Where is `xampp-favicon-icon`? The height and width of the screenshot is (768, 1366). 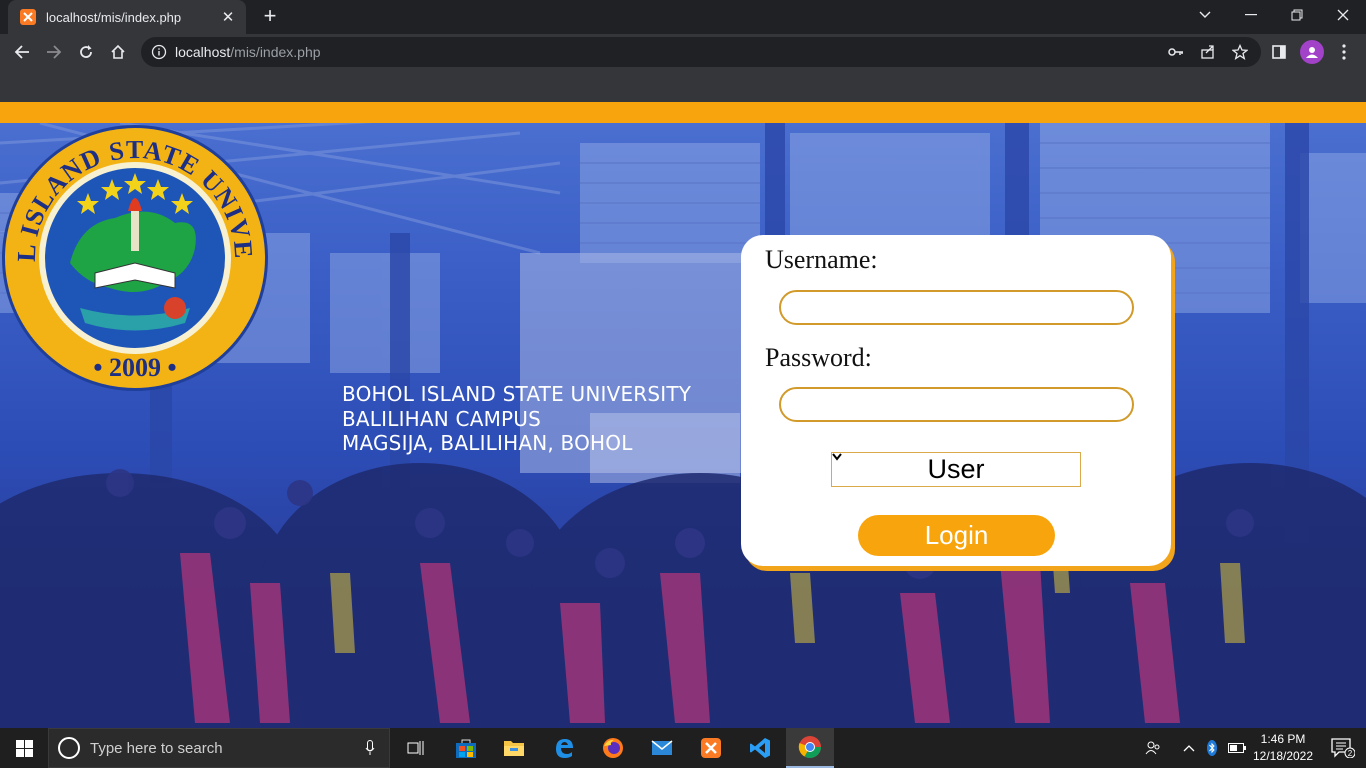
xampp-favicon-icon is located at coordinates (28, 17).